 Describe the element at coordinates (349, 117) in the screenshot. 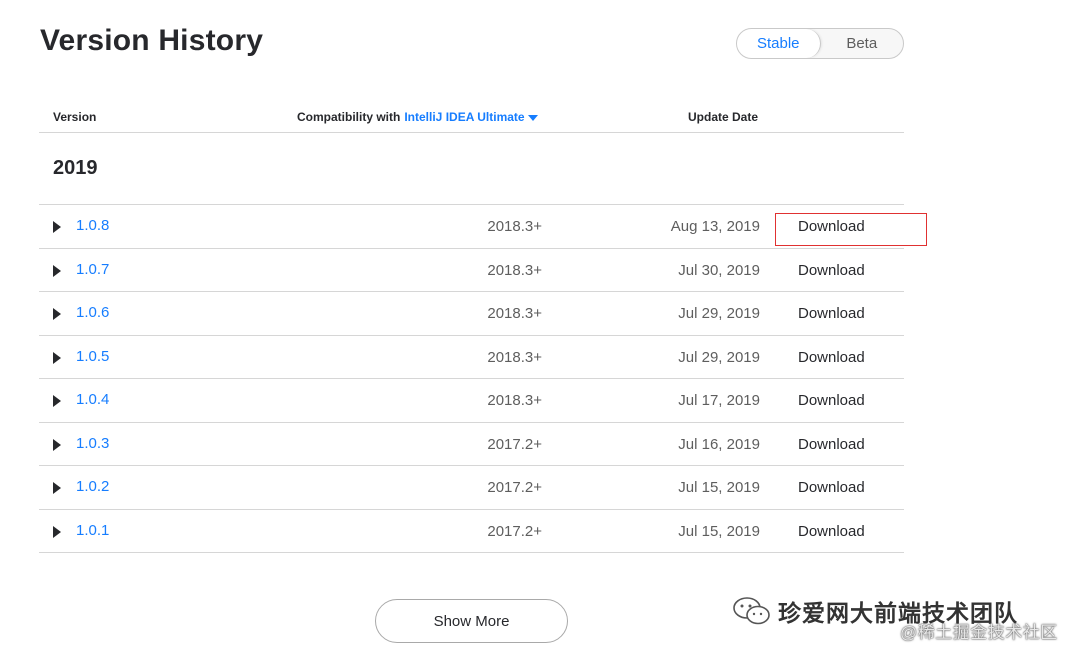

I see `compatibility-label: Compatibility with` at that location.